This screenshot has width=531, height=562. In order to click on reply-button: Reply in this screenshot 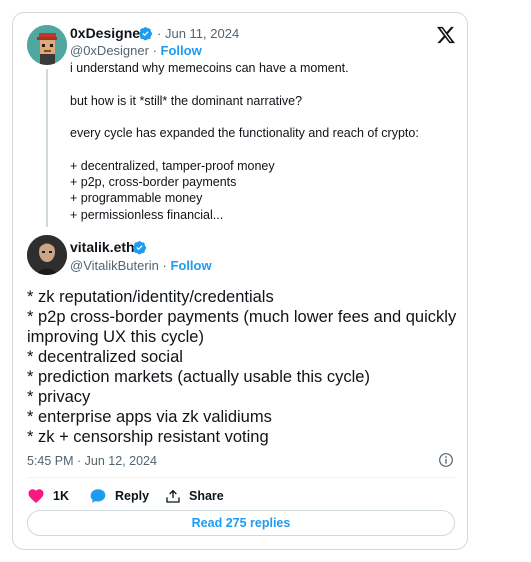, I will do `click(119, 496)`.